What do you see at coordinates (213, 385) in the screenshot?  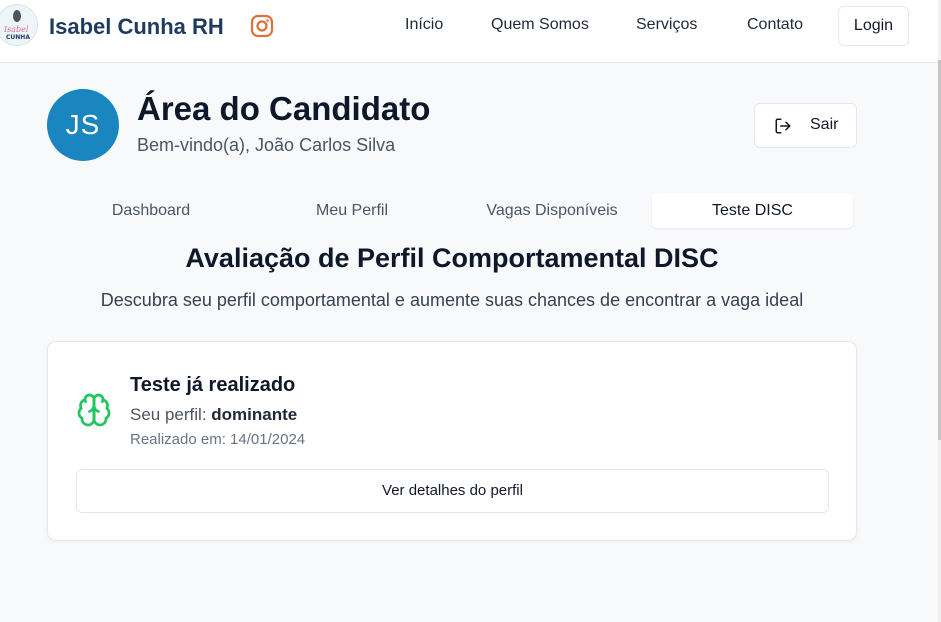 I see `card-title: Teste já realizado` at bounding box center [213, 385].